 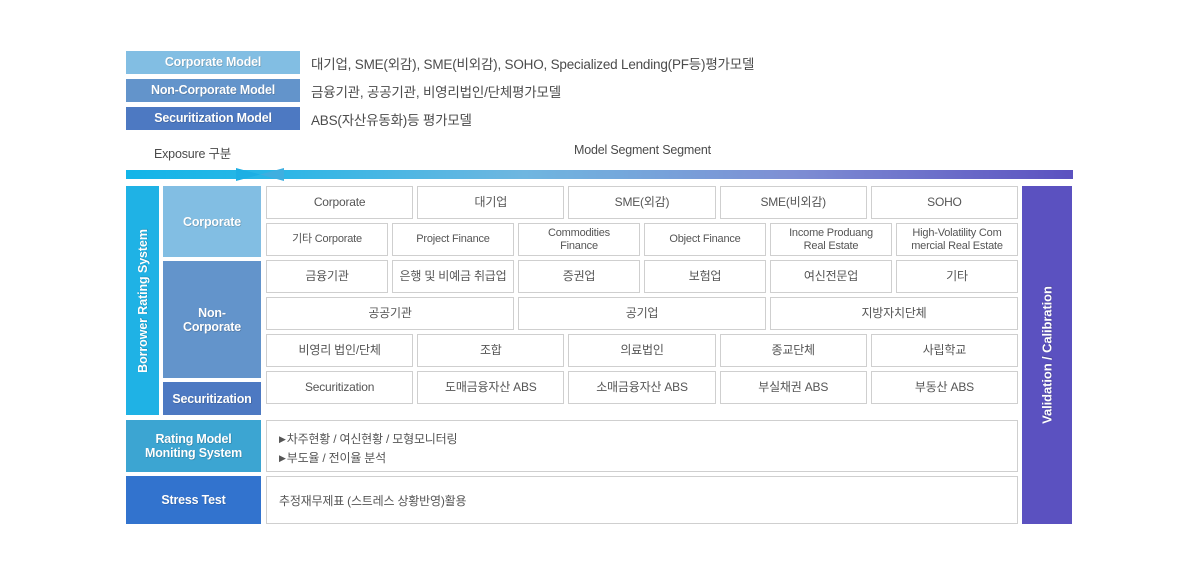 I want to click on arrow-head-left-icon, so click(x=272, y=174).